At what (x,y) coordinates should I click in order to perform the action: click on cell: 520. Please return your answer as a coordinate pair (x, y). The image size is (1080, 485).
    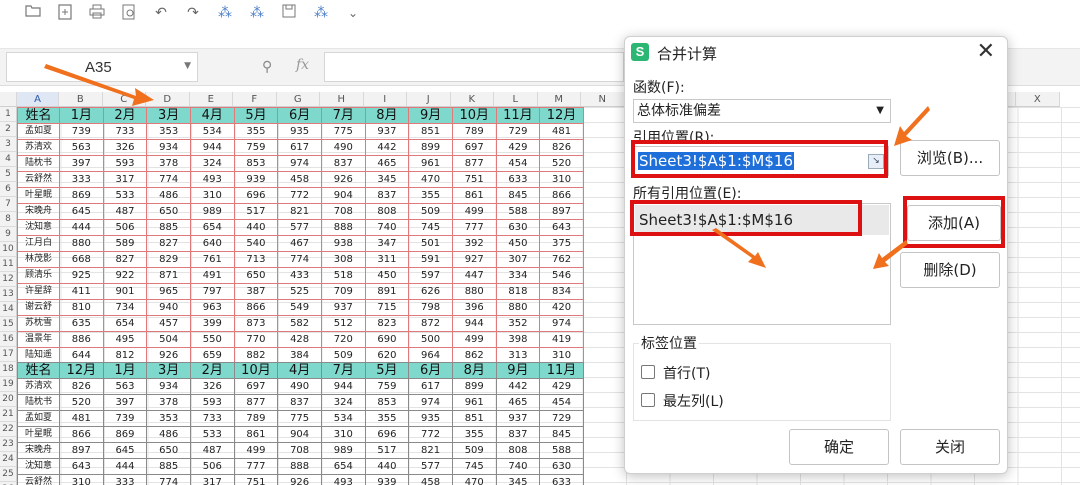
    Looking at the image, I should click on (561, 163).